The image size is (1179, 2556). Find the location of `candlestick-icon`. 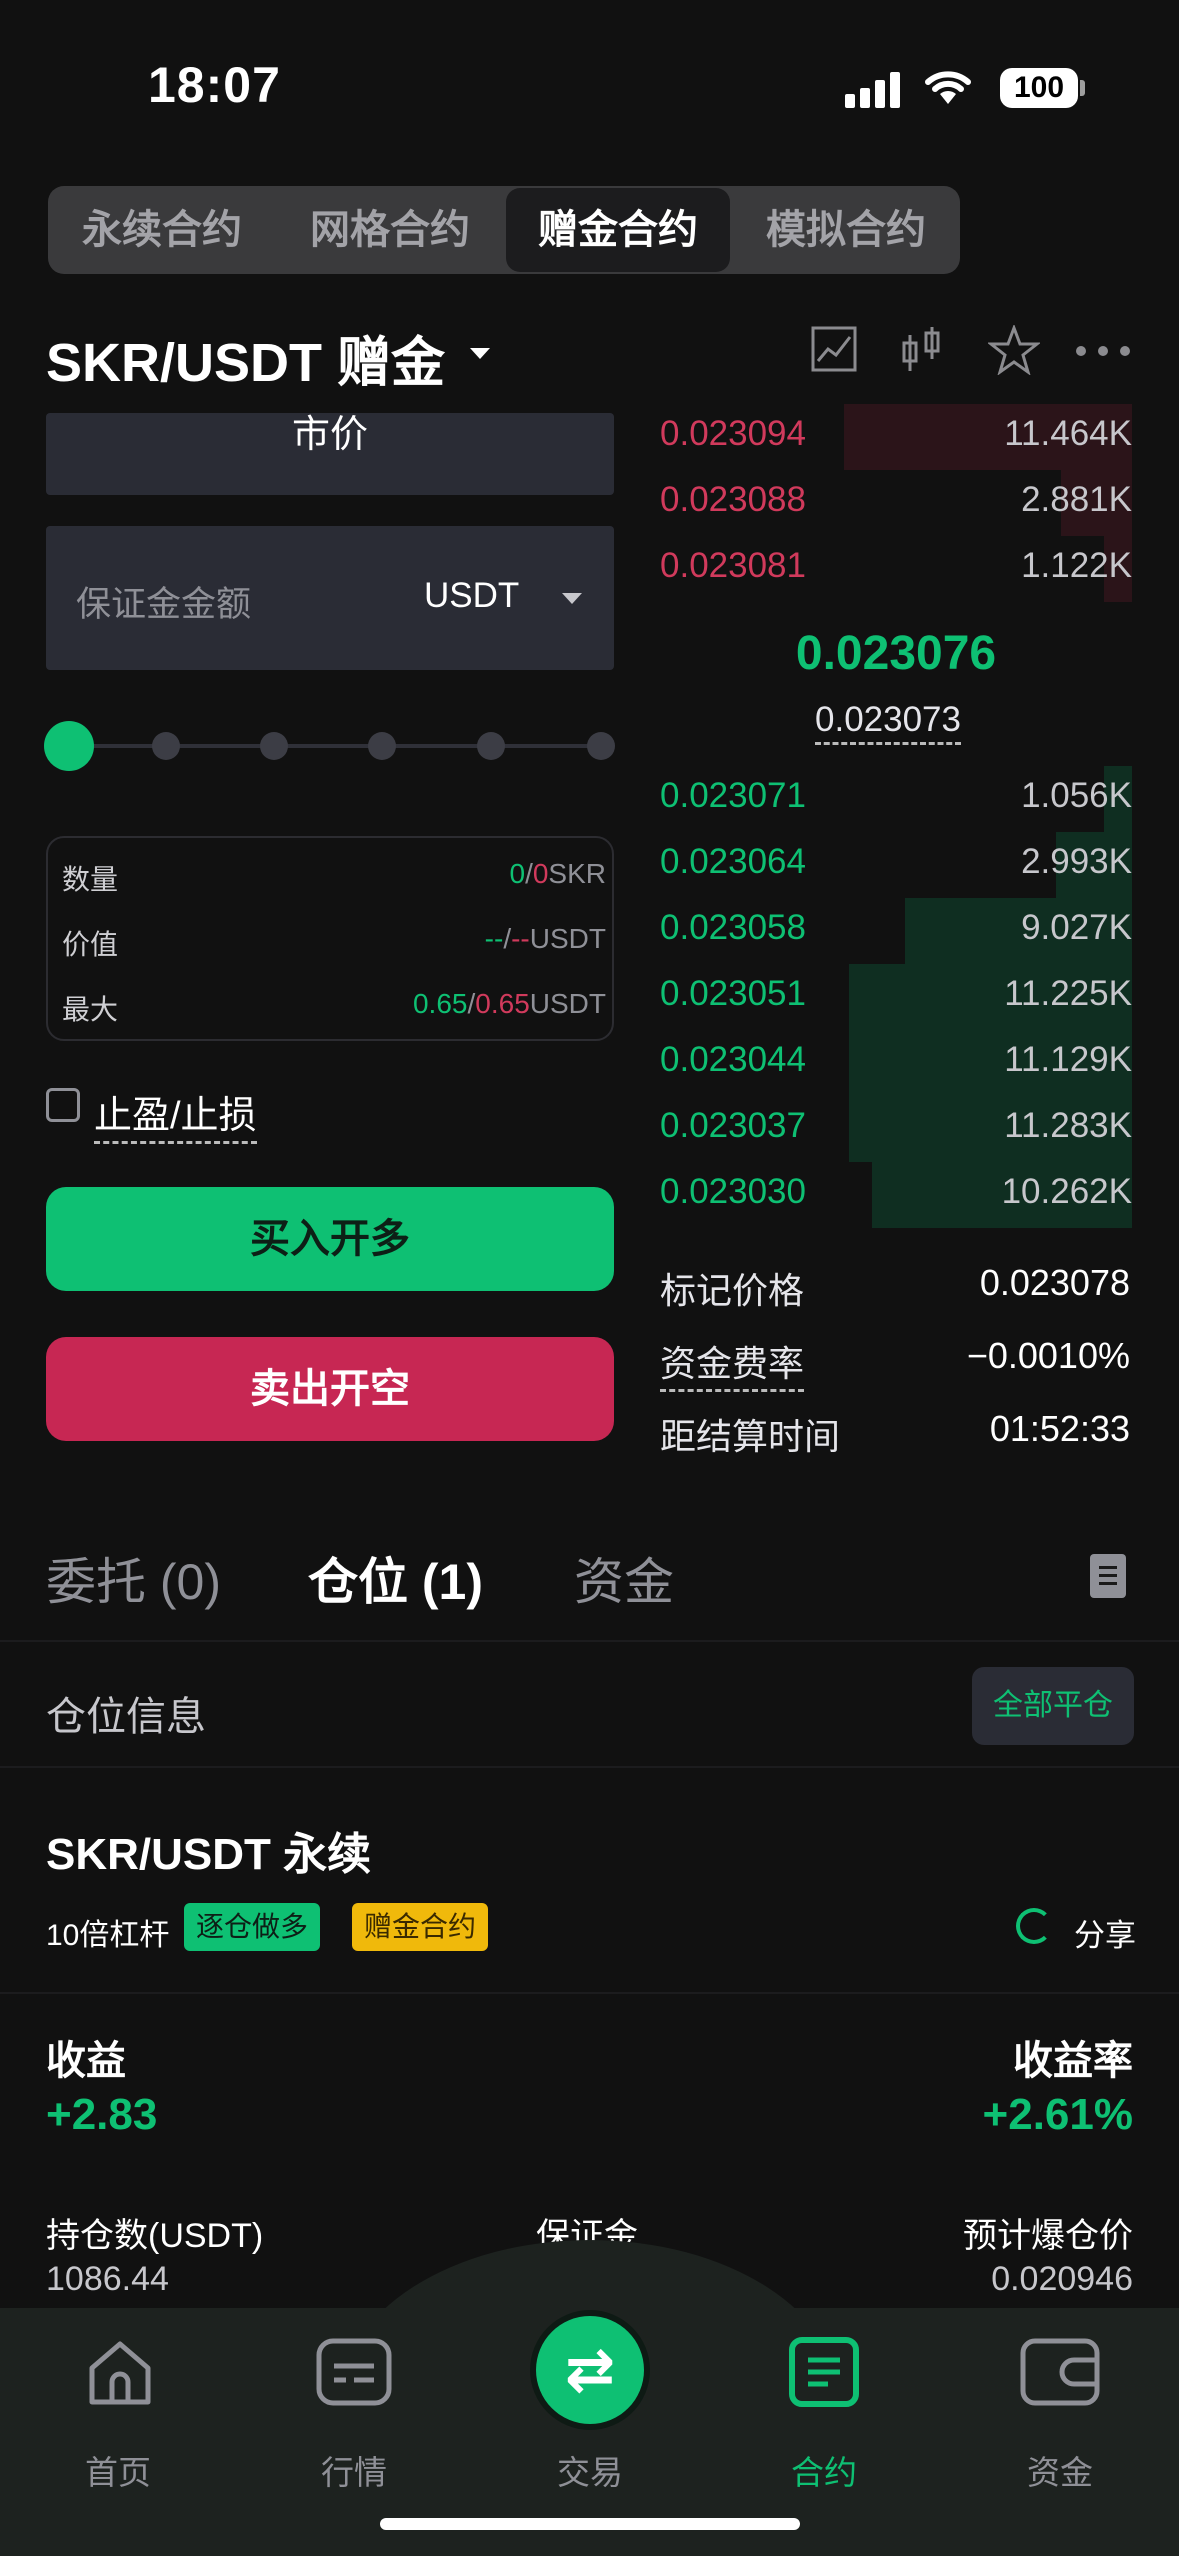

candlestick-icon is located at coordinates (922, 351).